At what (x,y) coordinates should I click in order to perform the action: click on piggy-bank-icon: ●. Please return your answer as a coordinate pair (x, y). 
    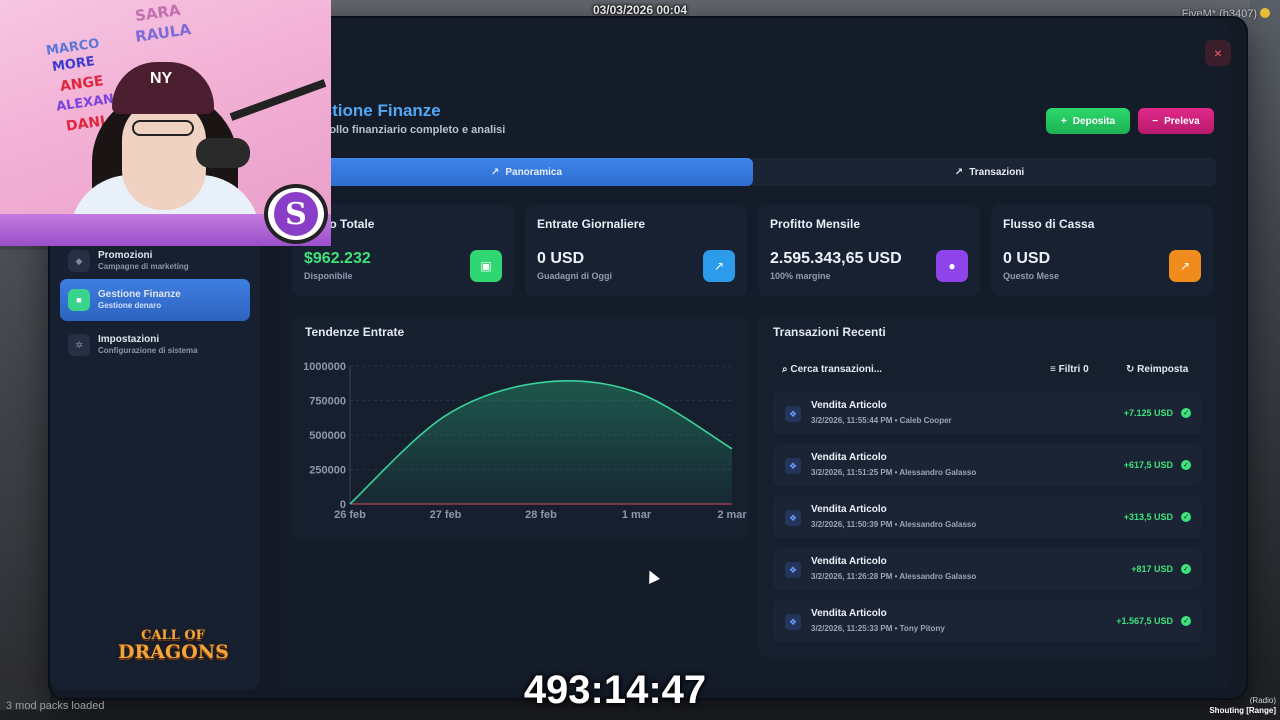
    Looking at the image, I should click on (952, 266).